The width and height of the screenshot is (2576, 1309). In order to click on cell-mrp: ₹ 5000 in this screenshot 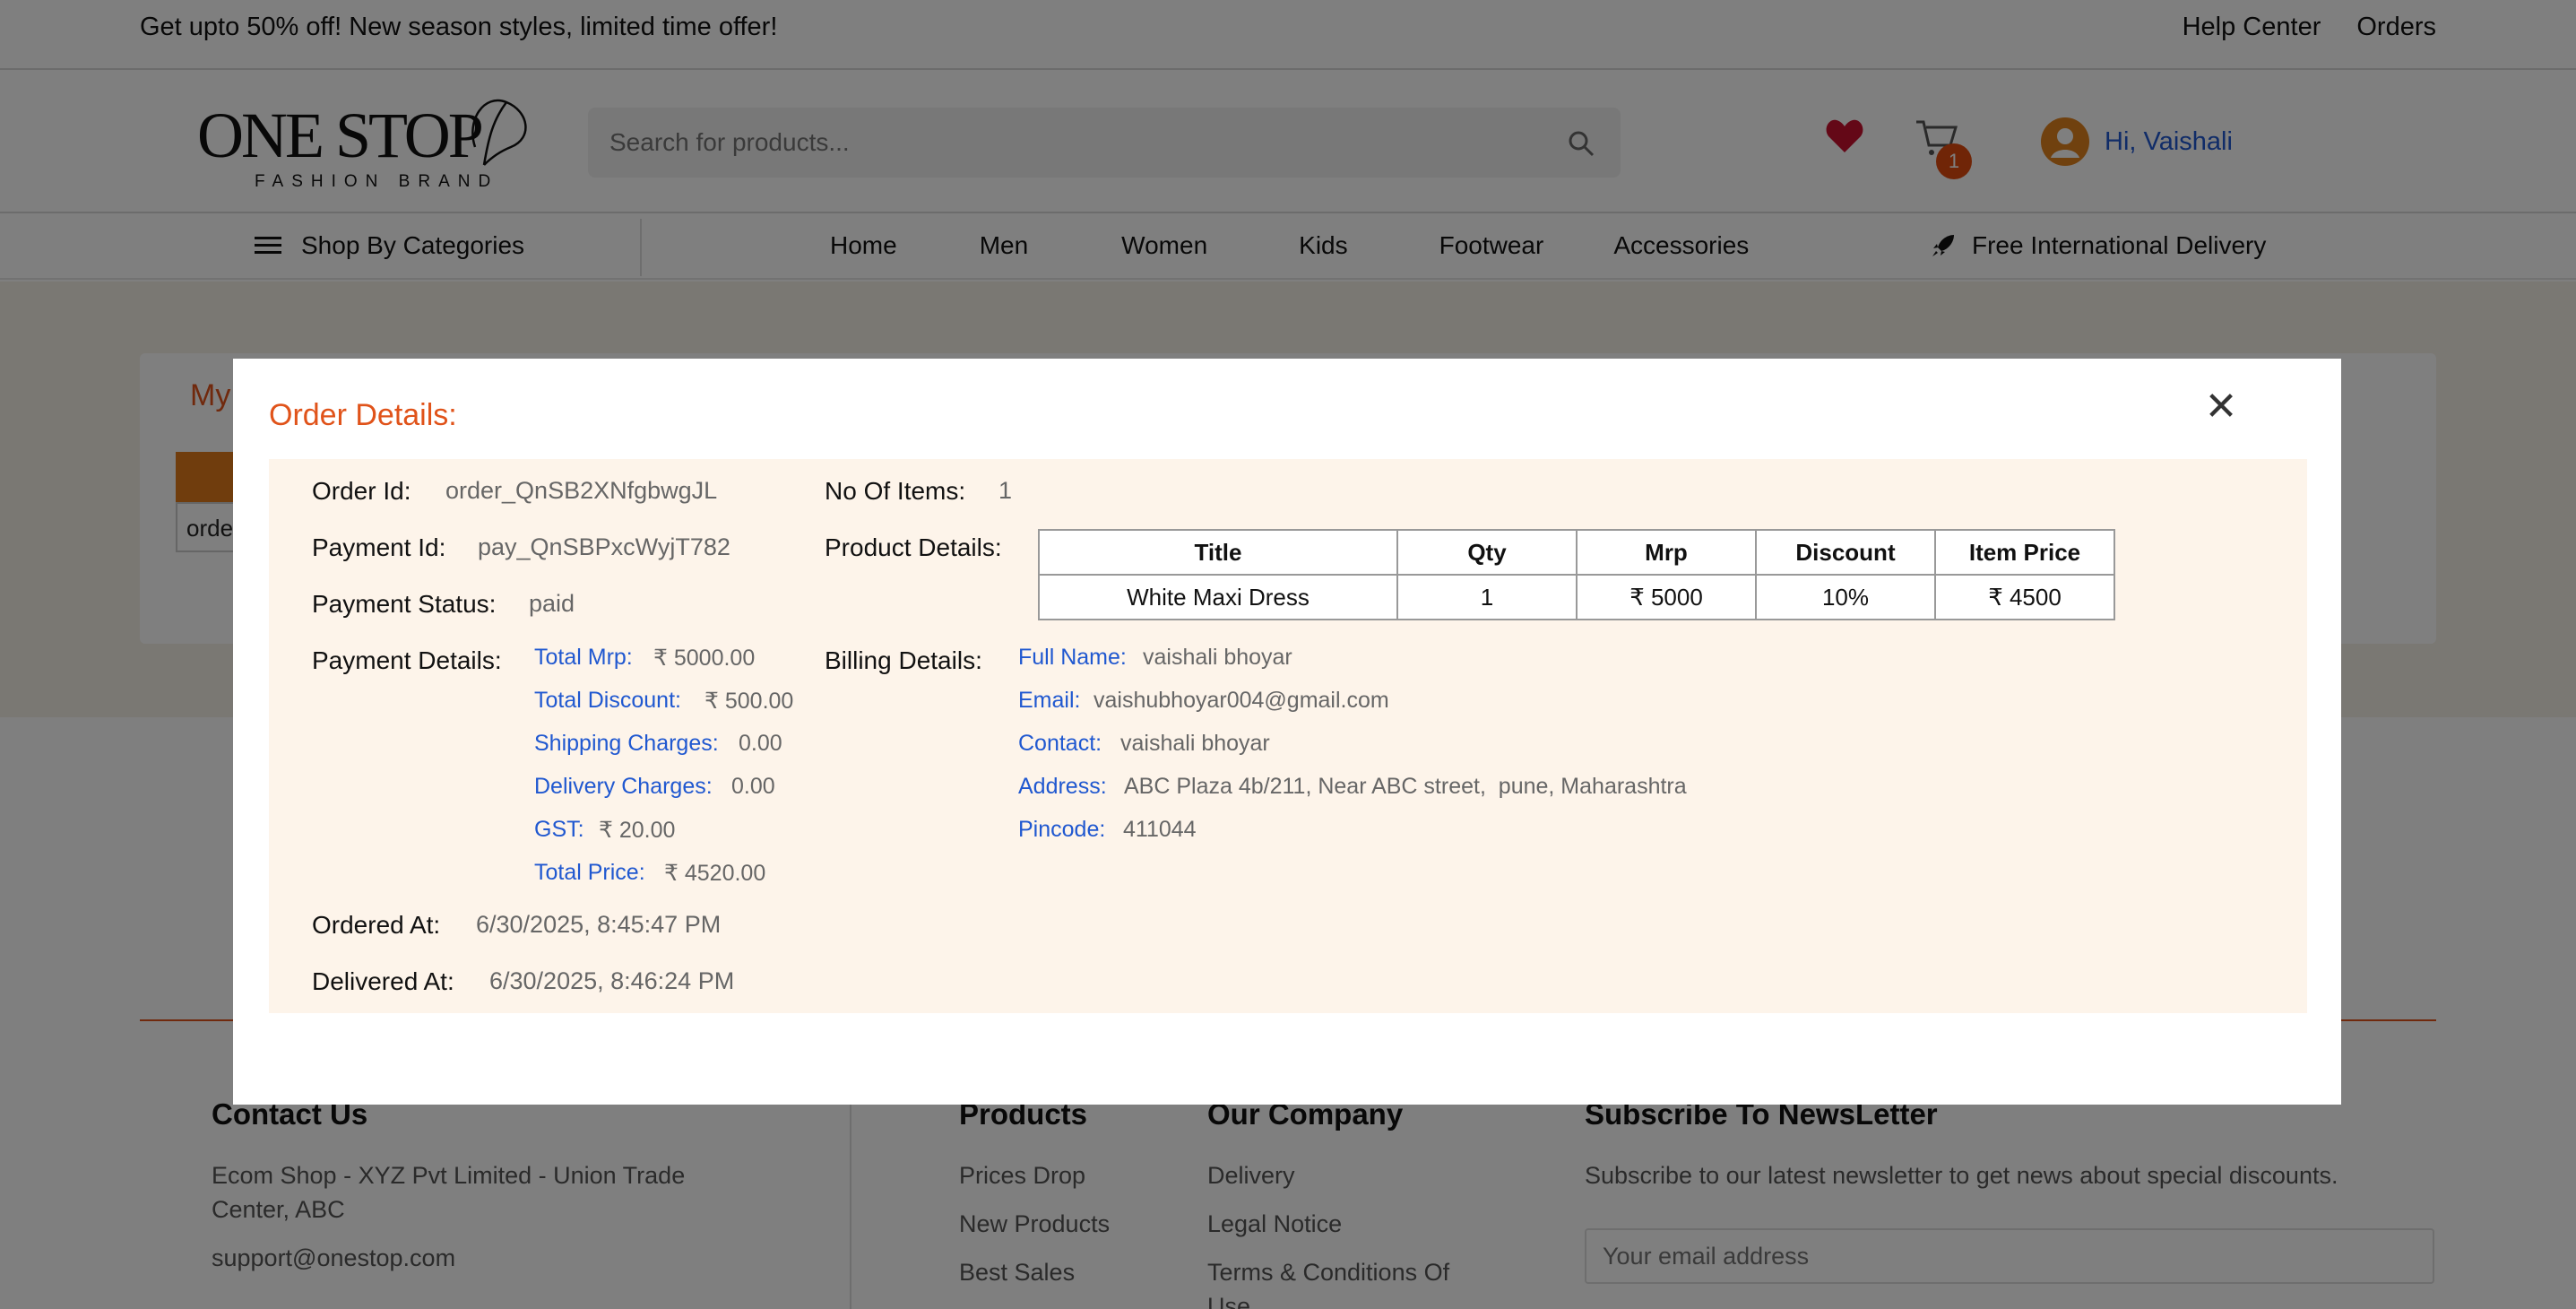, I will do `click(1666, 597)`.